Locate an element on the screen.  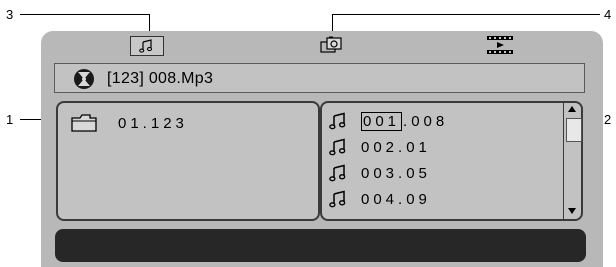
music-note-icon is located at coordinates (146, 46).